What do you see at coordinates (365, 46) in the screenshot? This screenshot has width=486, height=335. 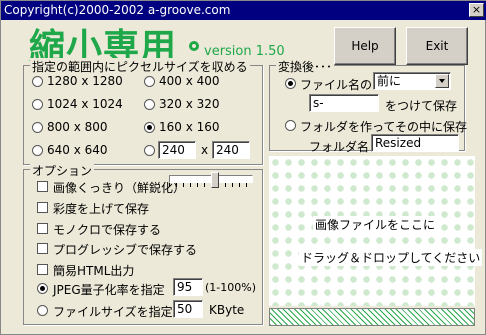 I see `help-button: Help` at bounding box center [365, 46].